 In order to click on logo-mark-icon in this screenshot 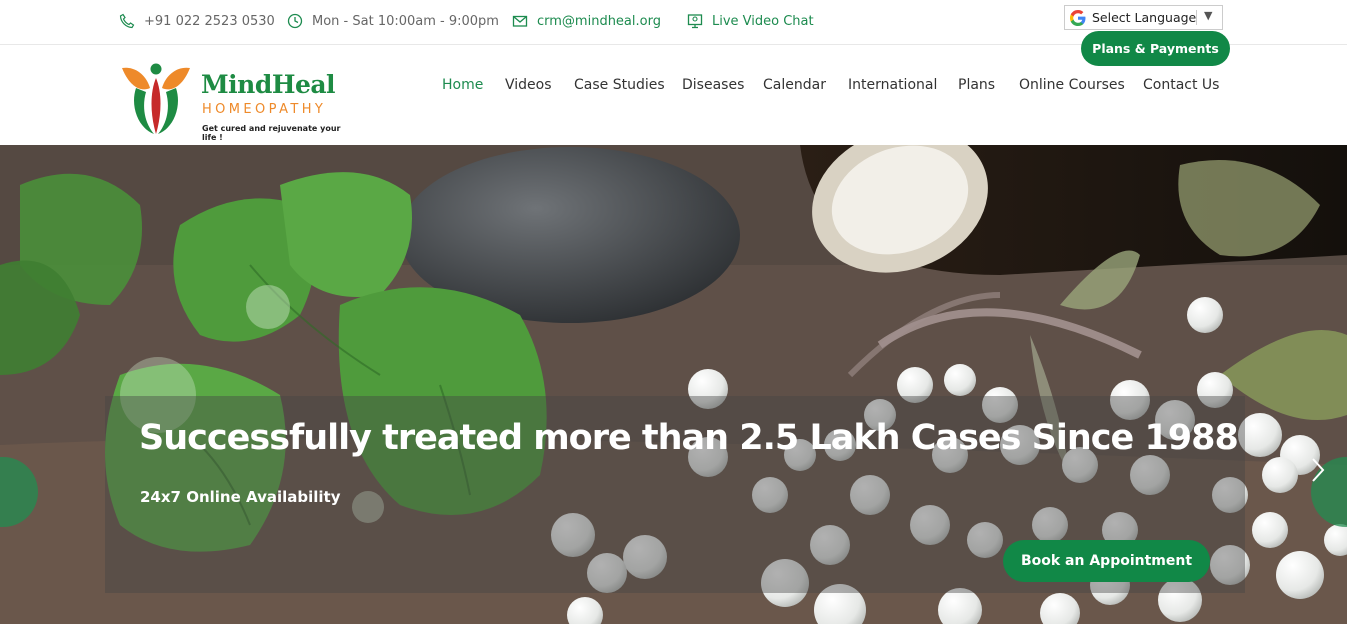, I will do `click(156, 98)`.